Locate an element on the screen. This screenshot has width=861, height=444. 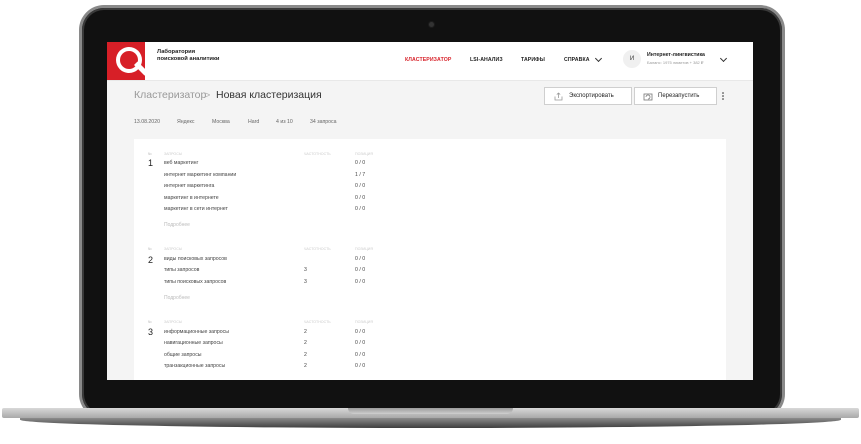
more-options-icon is located at coordinates (723, 96).